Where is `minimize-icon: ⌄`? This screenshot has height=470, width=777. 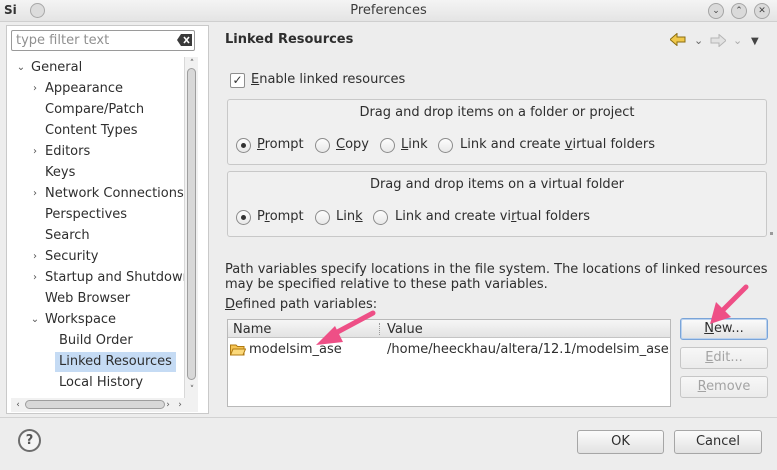 minimize-icon: ⌄ is located at coordinates (716, 11).